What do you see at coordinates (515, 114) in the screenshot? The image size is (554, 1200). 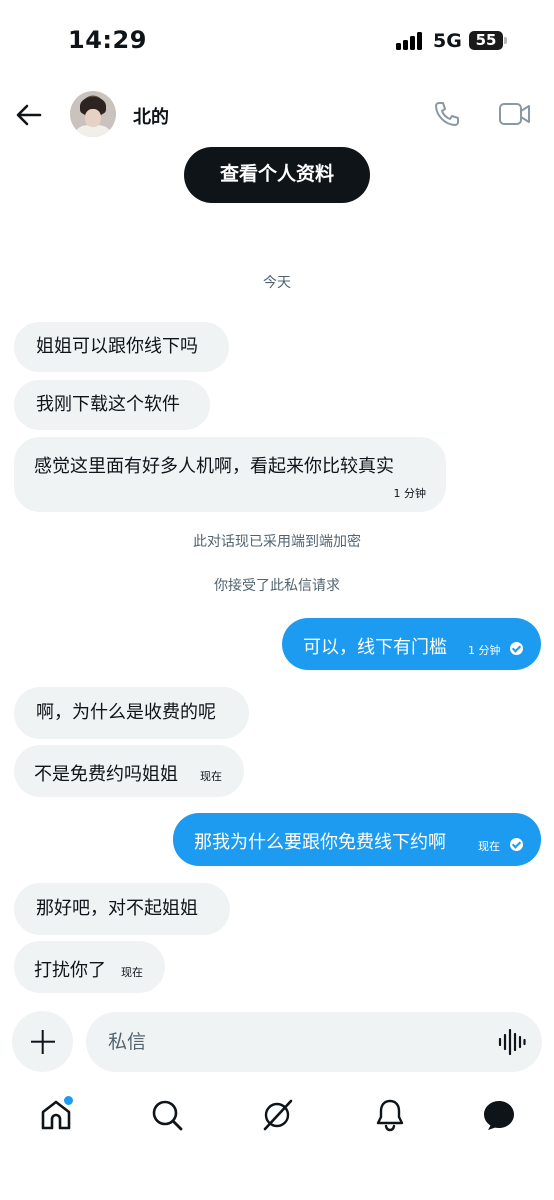 I see `video-call-icon` at bounding box center [515, 114].